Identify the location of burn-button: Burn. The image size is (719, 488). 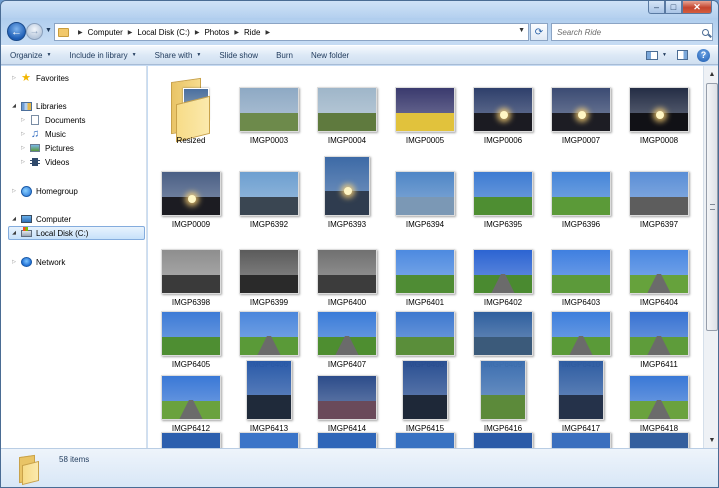
(284, 55).